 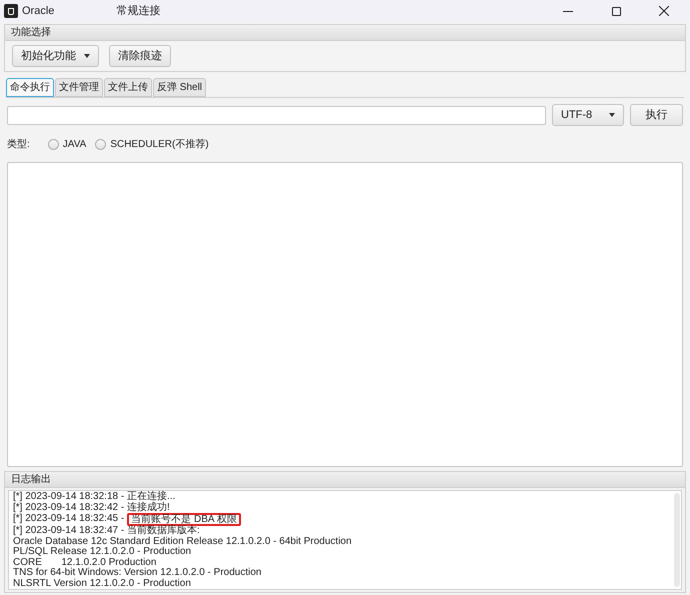 I want to click on log-line: [*] 2023-09-14 18:32:42 - 连接成功!, so click(x=91, y=507).